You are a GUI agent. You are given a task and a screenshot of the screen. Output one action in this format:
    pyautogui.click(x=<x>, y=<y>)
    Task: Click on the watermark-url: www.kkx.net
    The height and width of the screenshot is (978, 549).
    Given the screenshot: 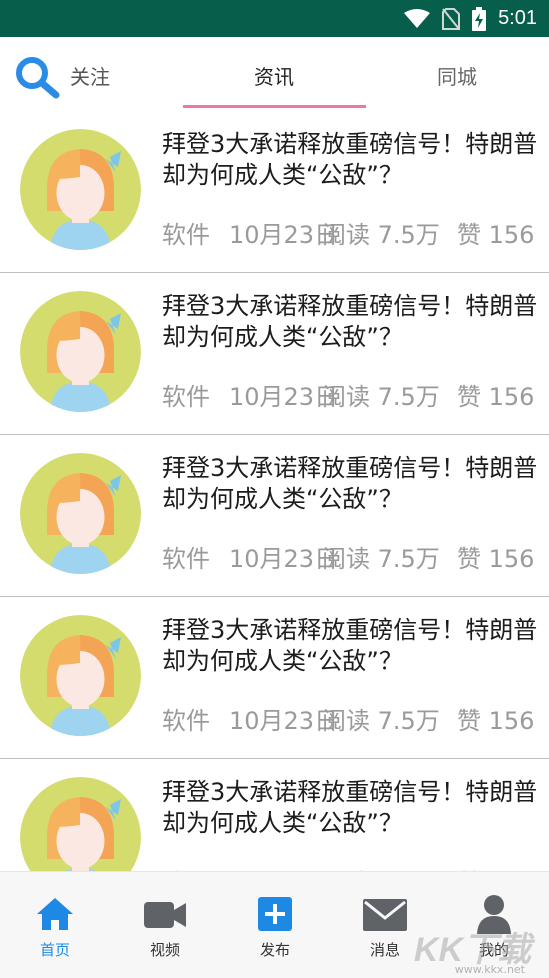 What is the action you would take?
    pyautogui.click(x=489, y=969)
    